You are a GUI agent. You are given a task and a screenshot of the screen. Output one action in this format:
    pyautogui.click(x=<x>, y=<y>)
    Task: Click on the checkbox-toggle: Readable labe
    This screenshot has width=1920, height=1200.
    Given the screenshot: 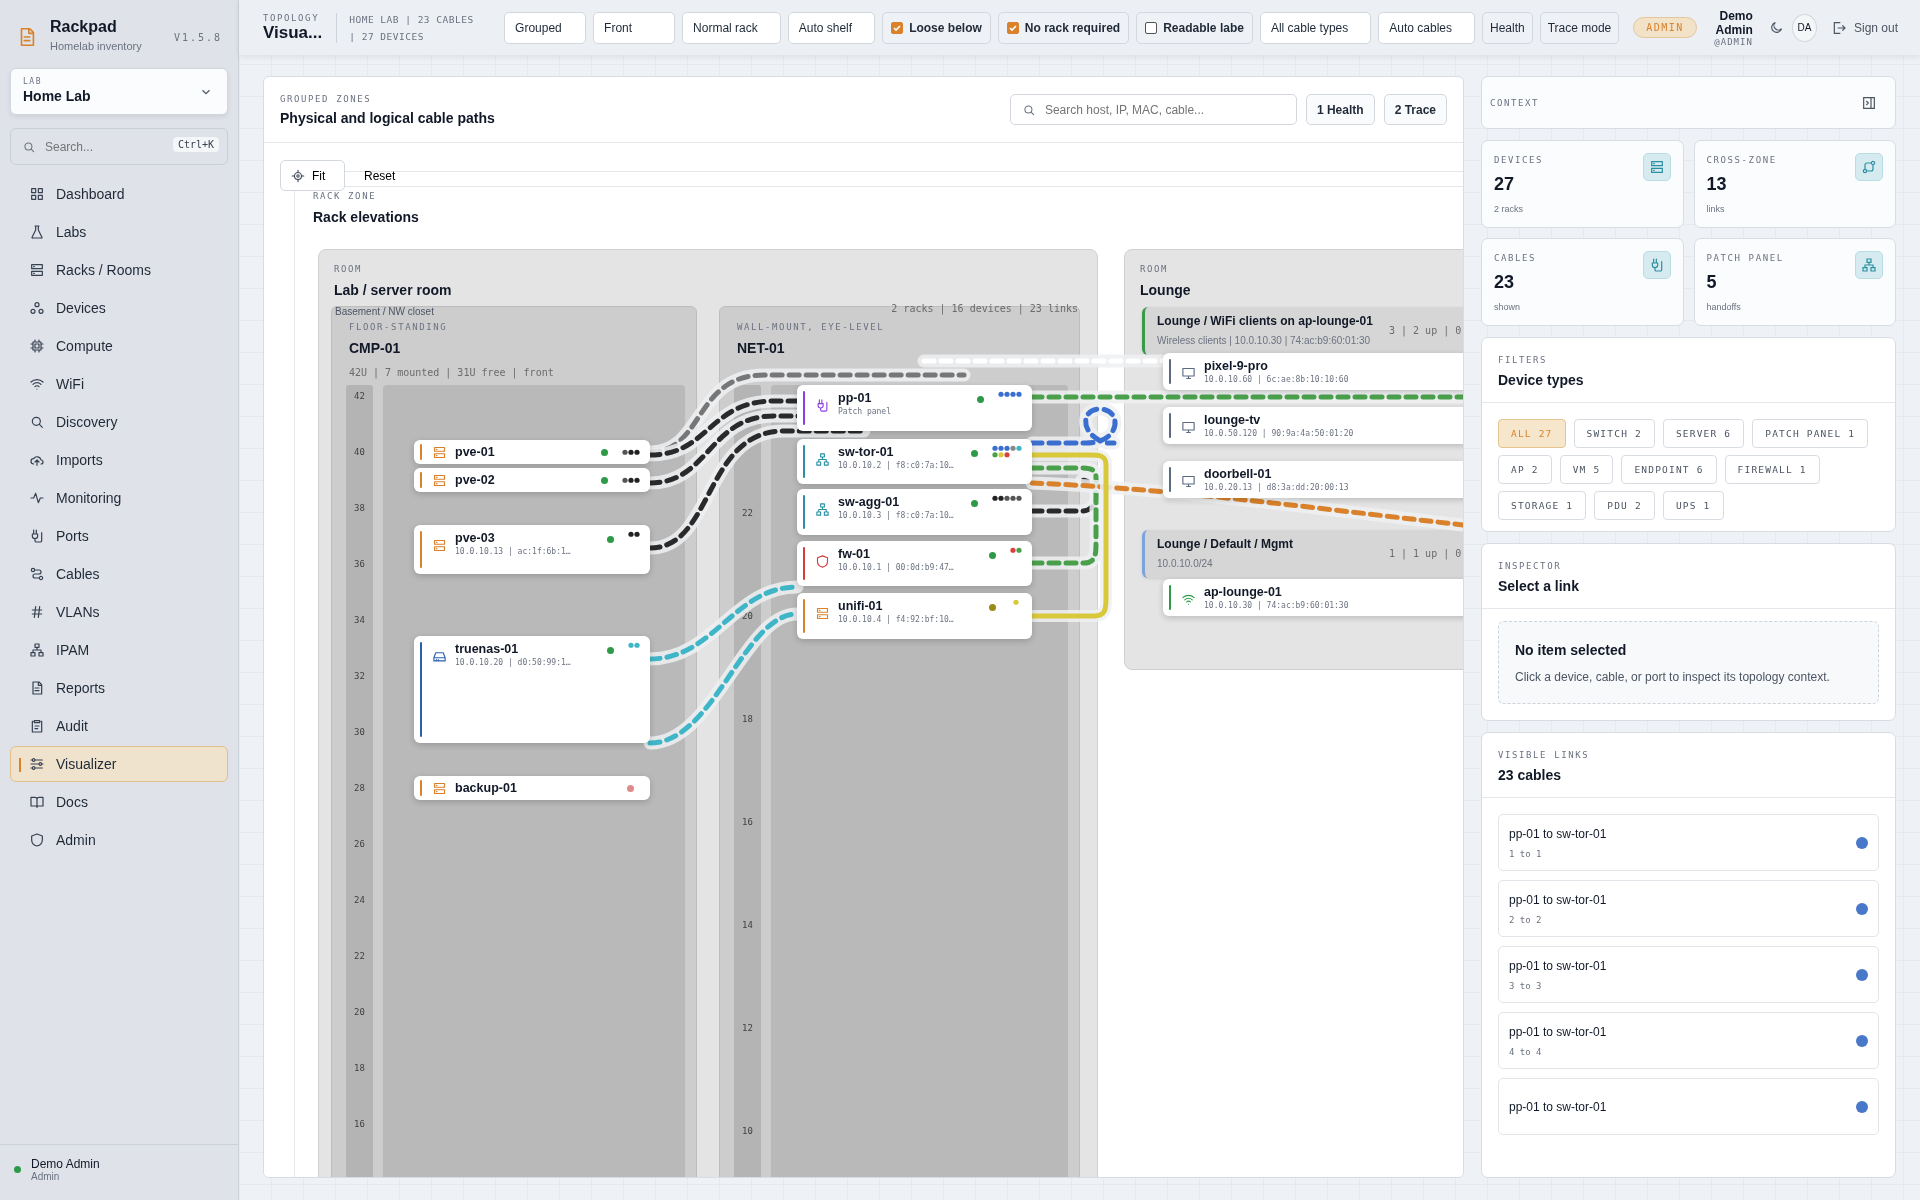 What is the action you would take?
    pyautogui.click(x=1194, y=27)
    